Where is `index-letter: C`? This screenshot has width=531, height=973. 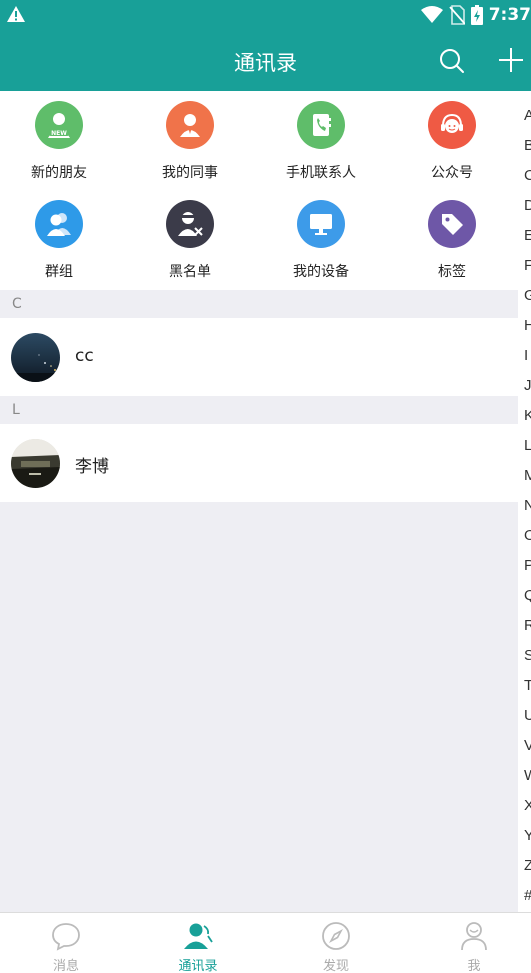
index-letter: C is located at coordinates (527, 176).